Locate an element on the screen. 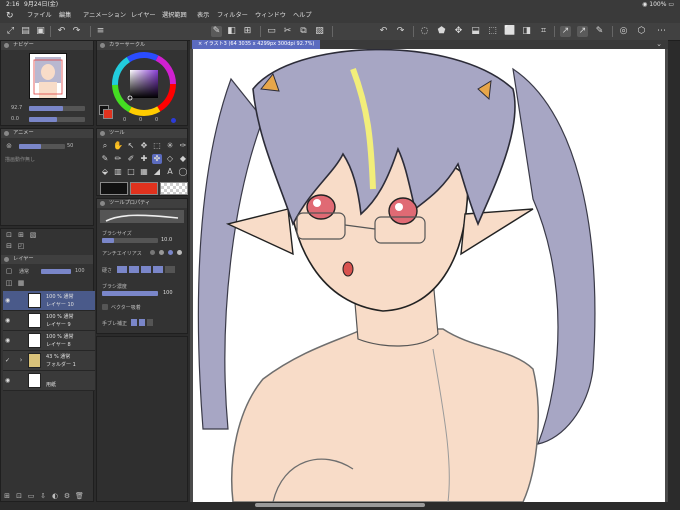 The image size is (680, 510). layer-settings-icon: ⚙ is located at coordinates (67, 496).